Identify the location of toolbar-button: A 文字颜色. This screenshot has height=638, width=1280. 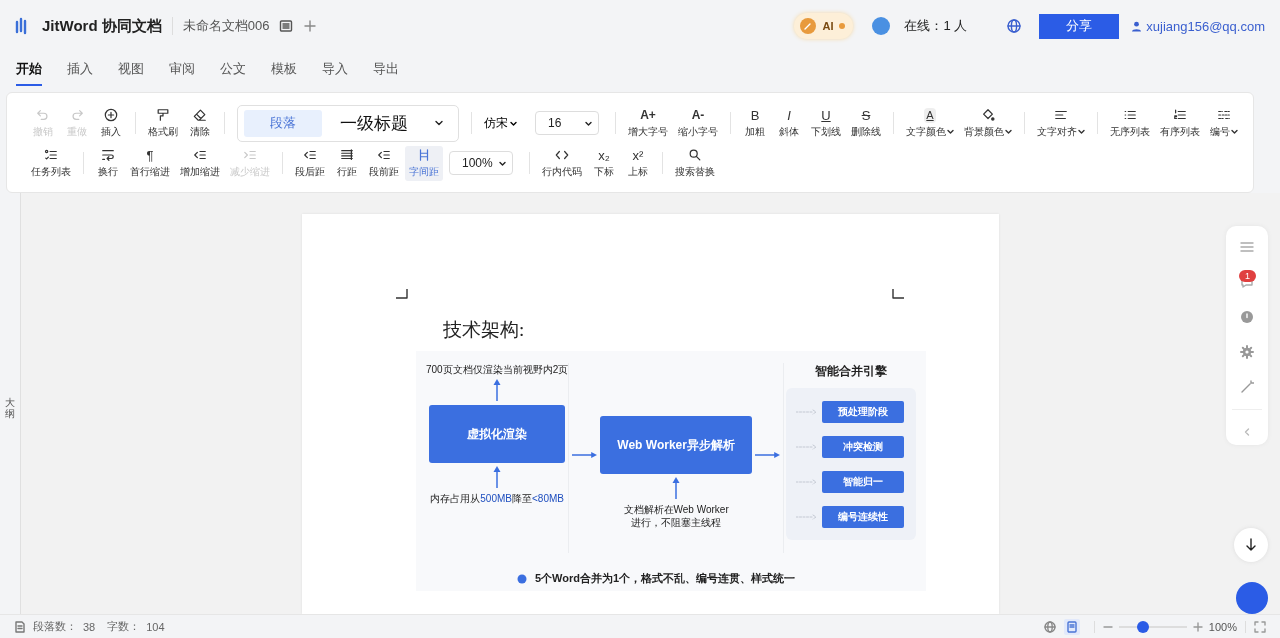
(930, 123).